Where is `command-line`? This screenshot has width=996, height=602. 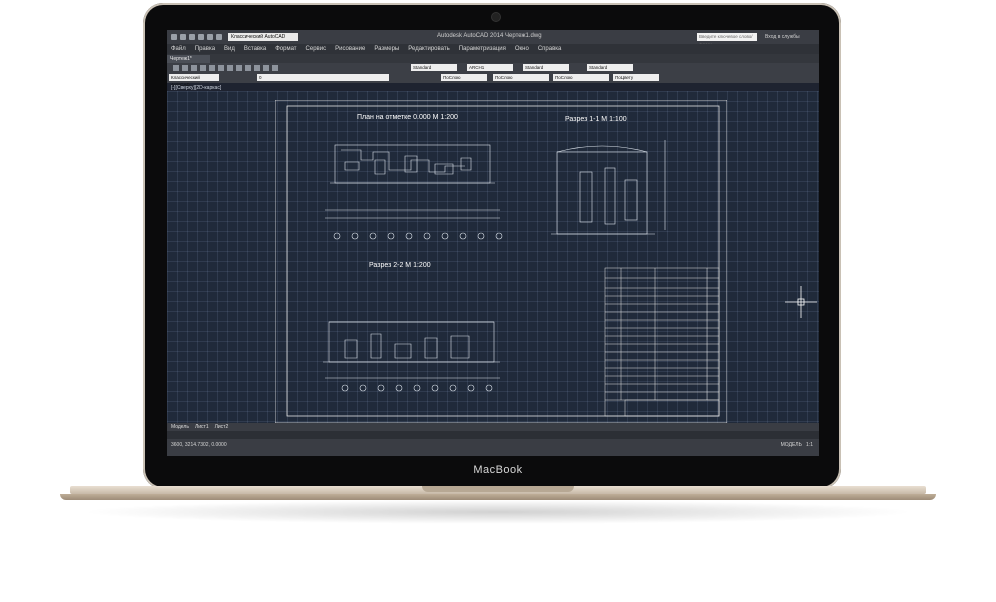 command-line is located at coordinates (493, 435).